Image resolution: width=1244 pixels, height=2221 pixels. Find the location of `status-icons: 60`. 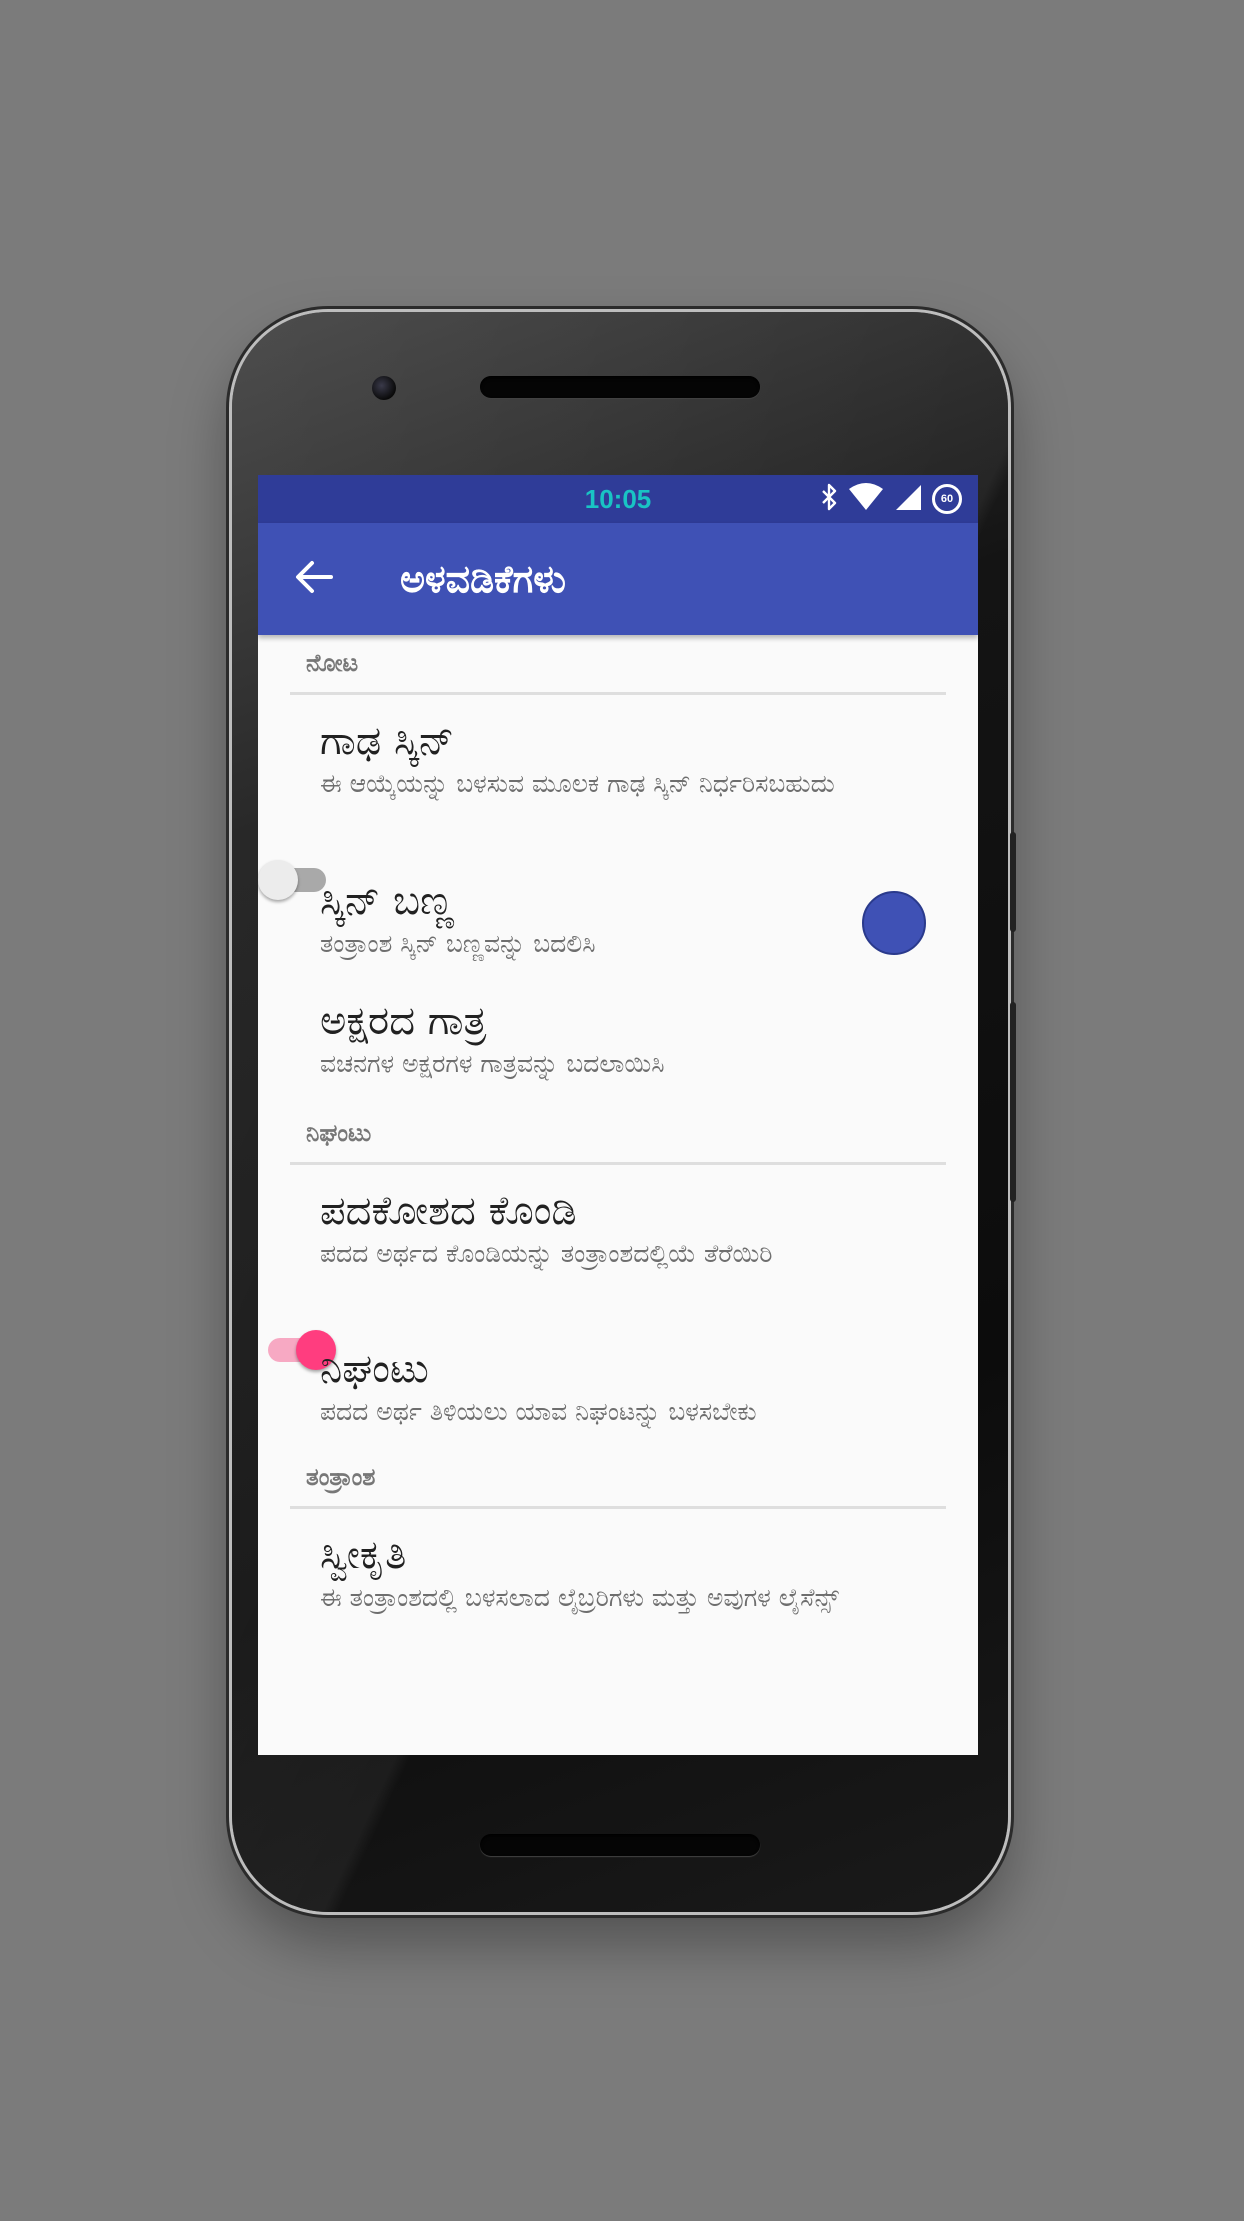

status-icons: 60 is located at coordinates (891, 499).